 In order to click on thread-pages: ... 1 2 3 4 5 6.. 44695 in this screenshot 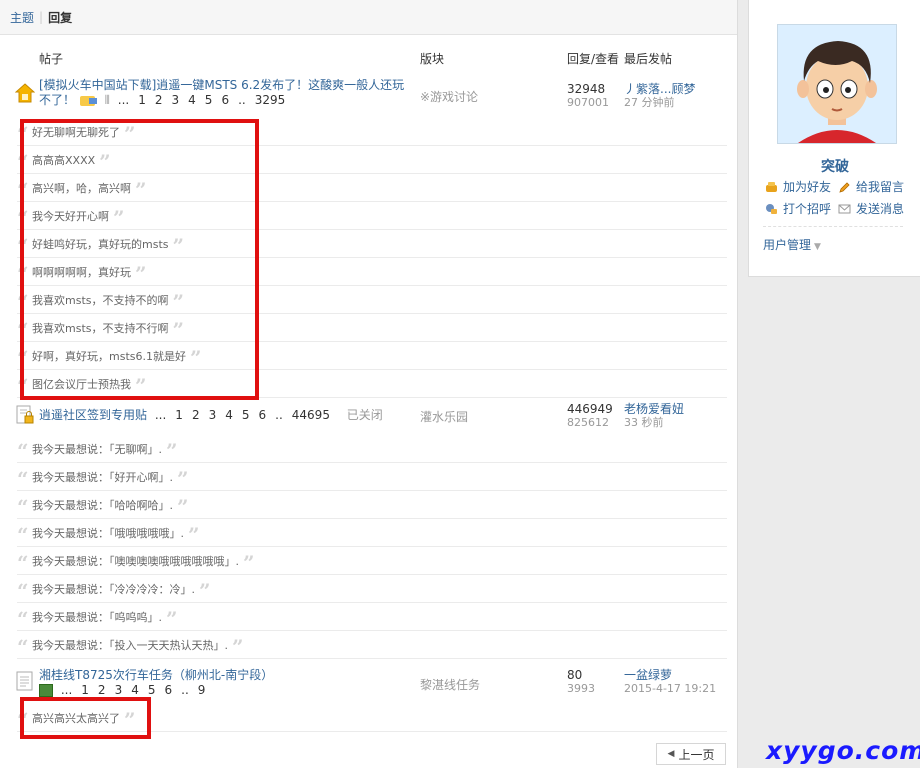, I will do `click(249, 415)`.